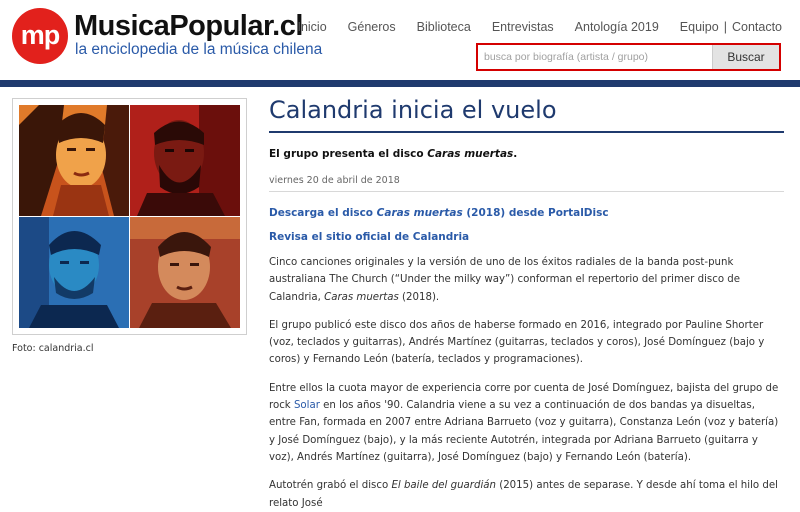 This screenshot has height=512, width=800. Describe the element at coordinates (307, 405) in the screenshot. I see `solar-link: Solar` at that location.